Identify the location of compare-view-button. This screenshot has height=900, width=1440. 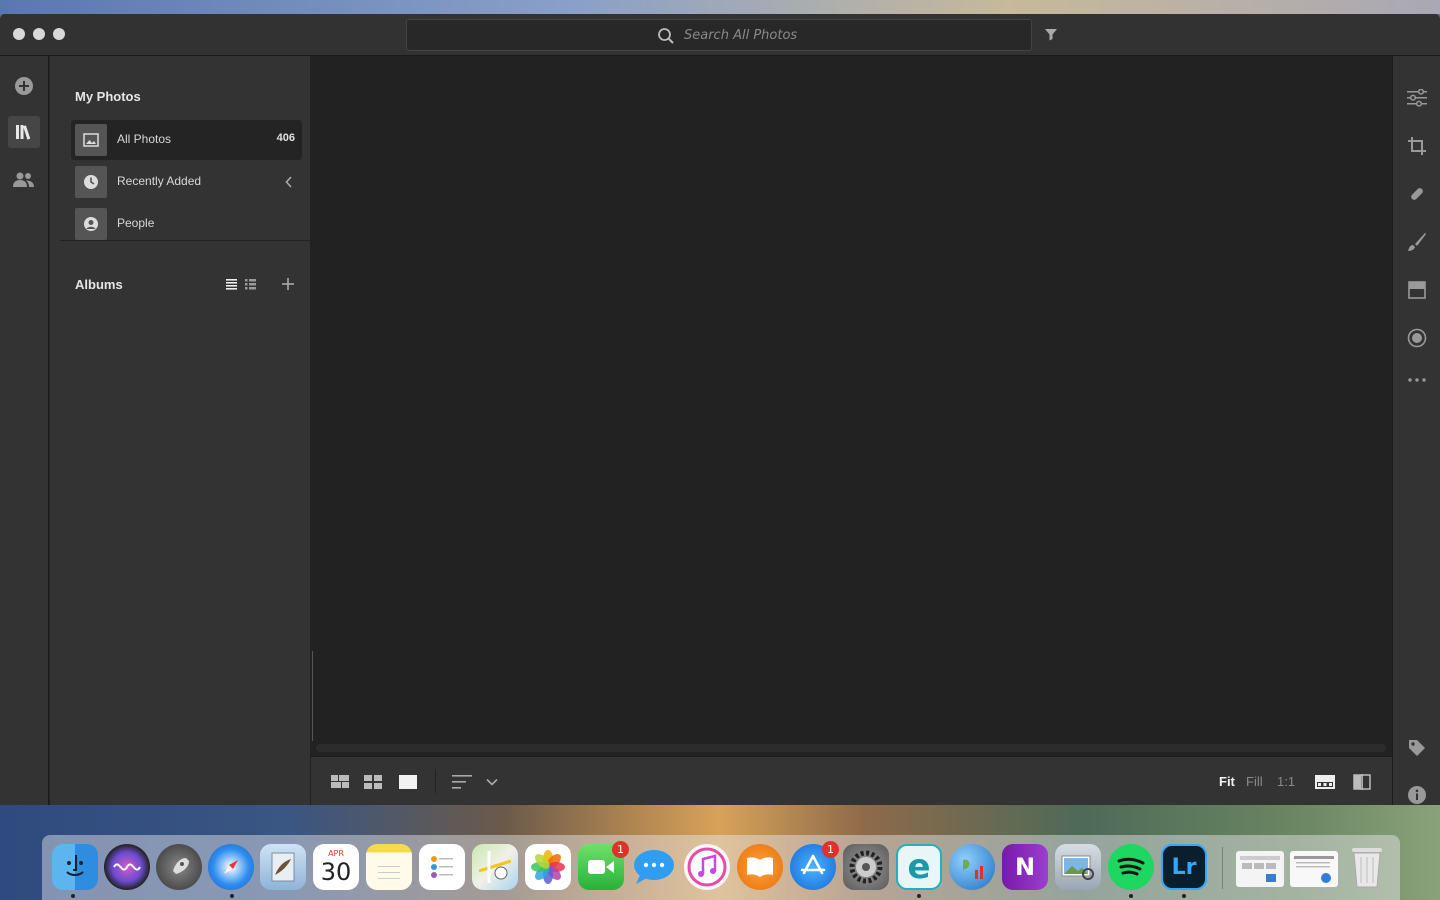
(1362, 782).